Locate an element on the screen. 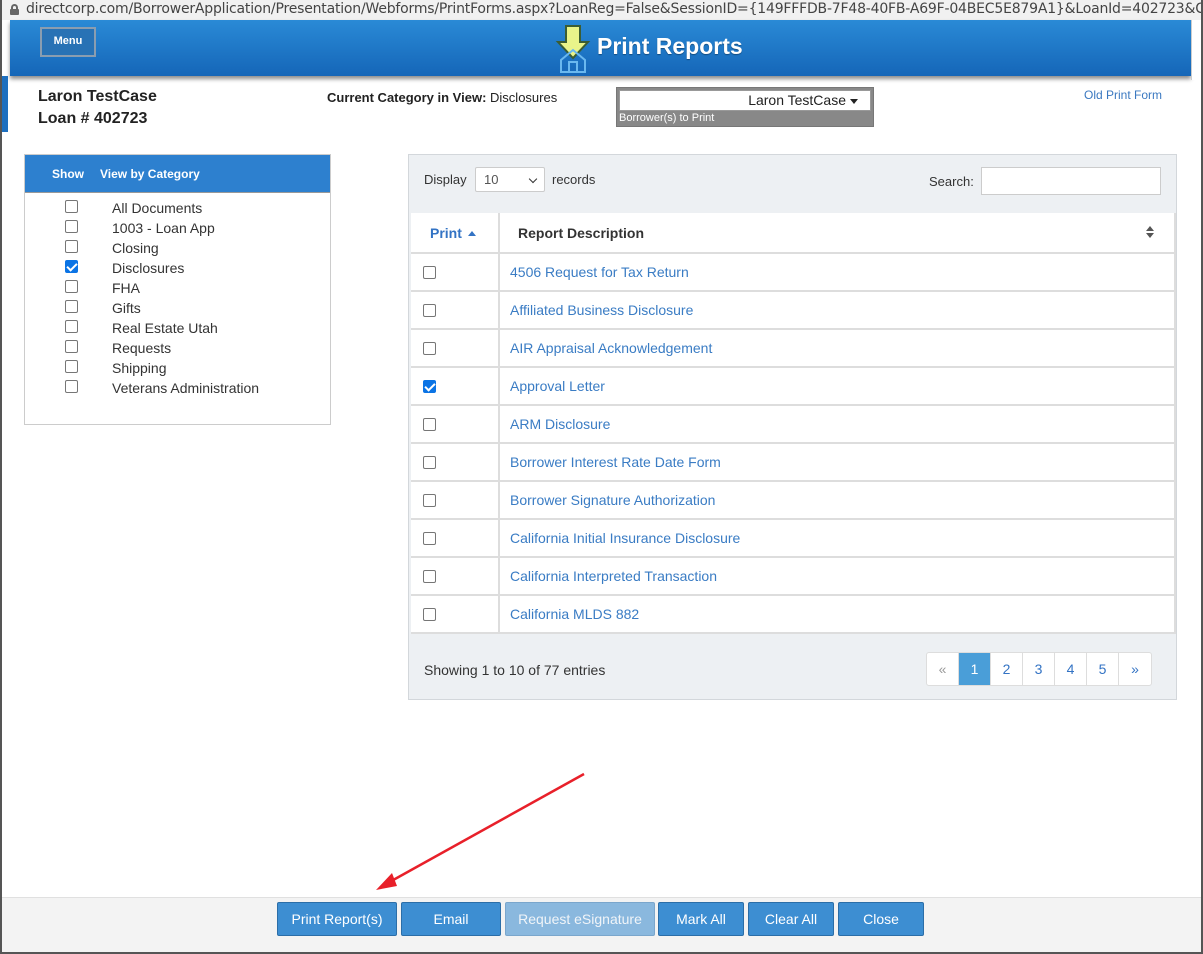 The width and height of the screenshot is (1203, 954). category-item: All Documents is located at coordinates (175, 207).